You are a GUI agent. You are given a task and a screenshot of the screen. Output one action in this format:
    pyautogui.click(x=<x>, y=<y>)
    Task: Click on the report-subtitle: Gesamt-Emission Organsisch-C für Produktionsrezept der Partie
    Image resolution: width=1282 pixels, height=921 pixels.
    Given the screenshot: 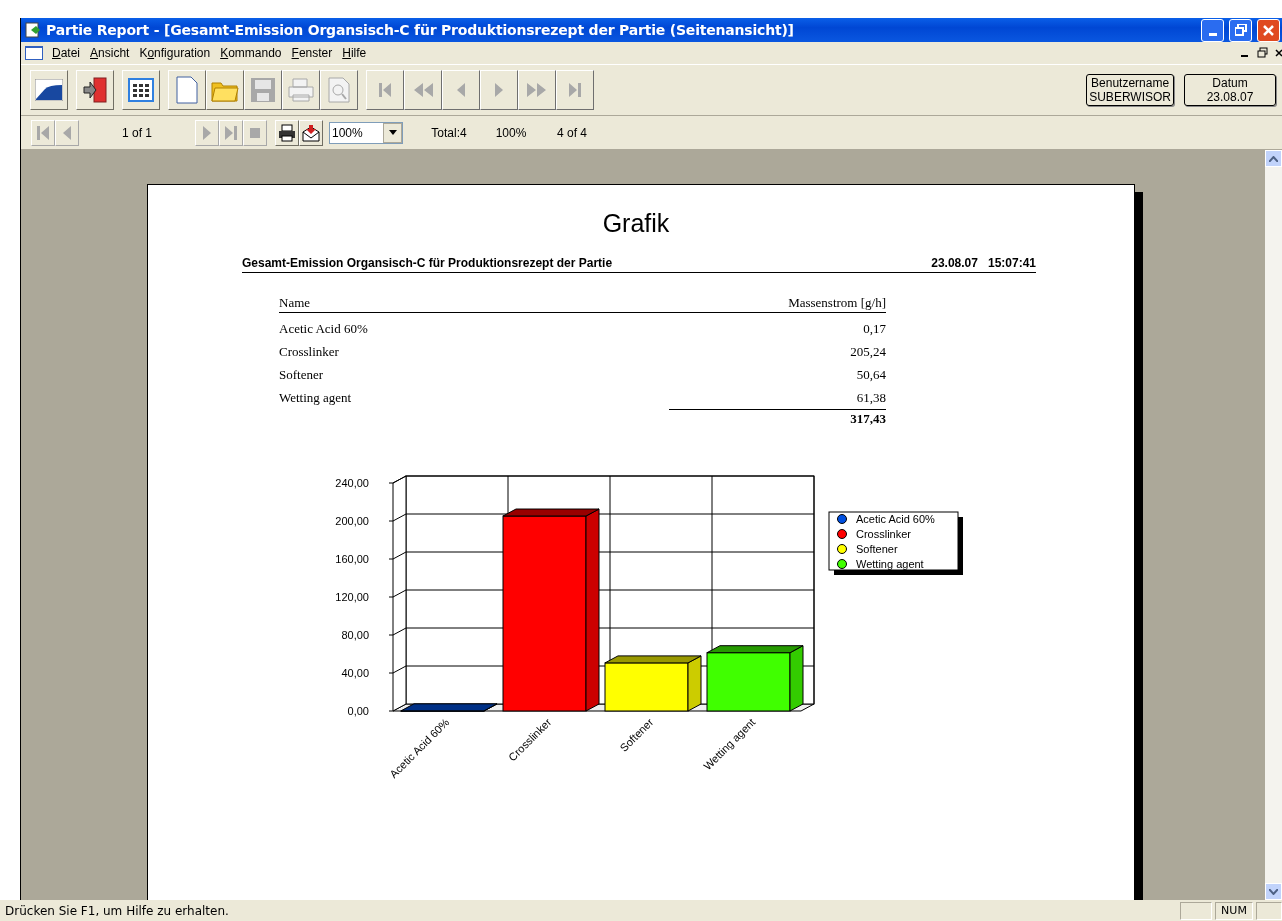 What is the action you would take?
    pyautogui.click(x=427, y=263)
    